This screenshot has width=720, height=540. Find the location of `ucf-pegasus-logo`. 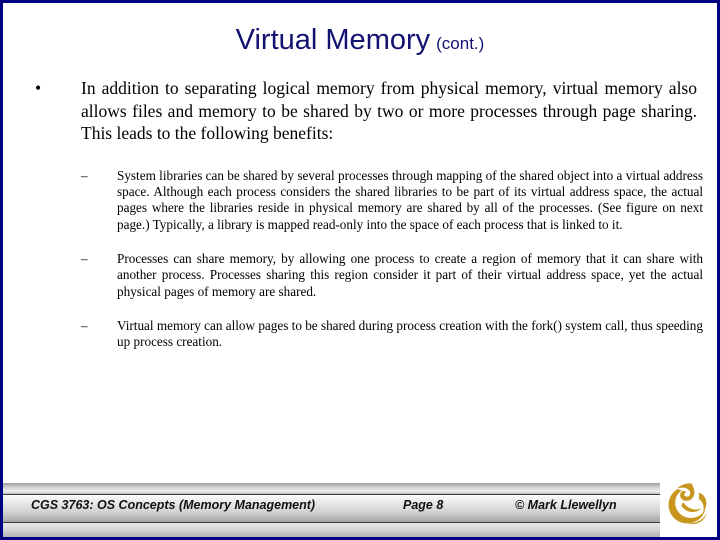

ucf-pegasus-logo is located at coordinates (688, 507).